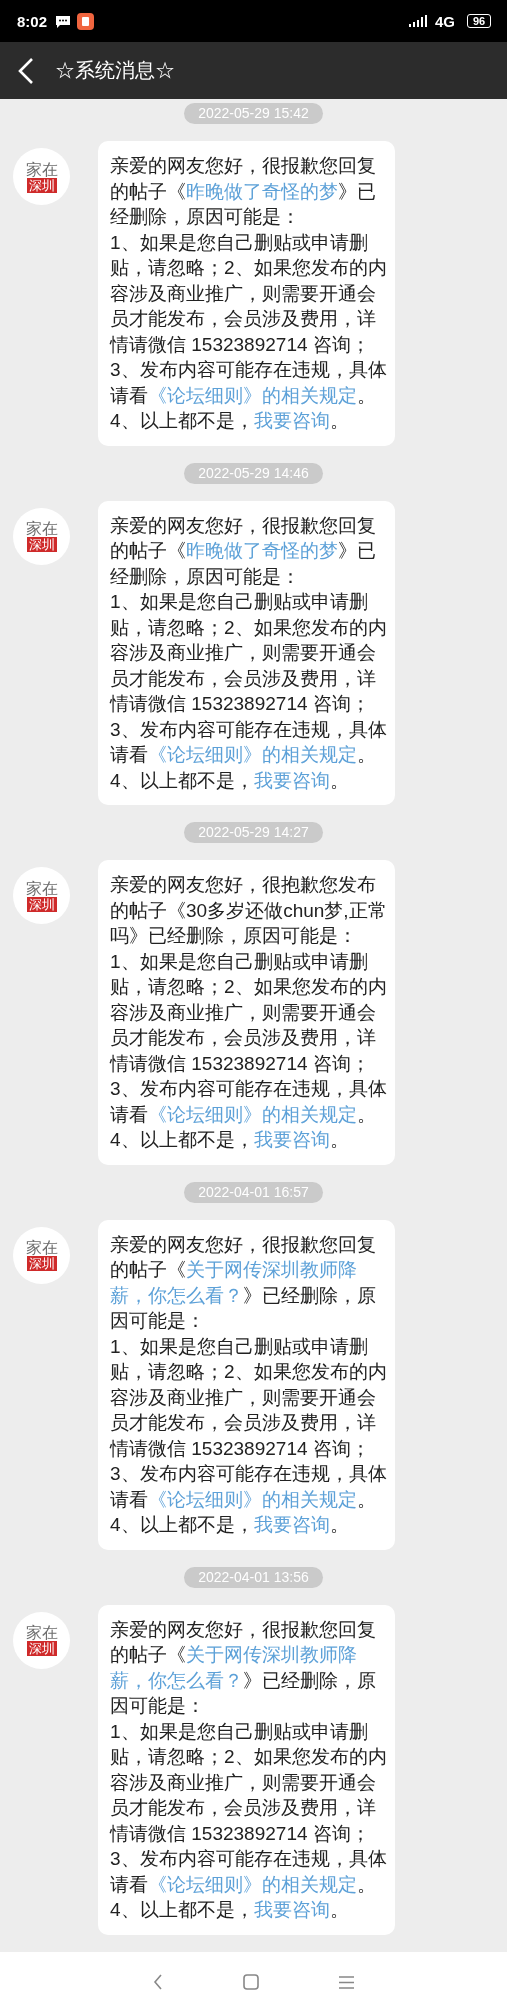 This screenshot has width=507, height=2008. Describe the element at coordinates (445, 21) in the screenshot. I see `network-type: 4G` at that location.